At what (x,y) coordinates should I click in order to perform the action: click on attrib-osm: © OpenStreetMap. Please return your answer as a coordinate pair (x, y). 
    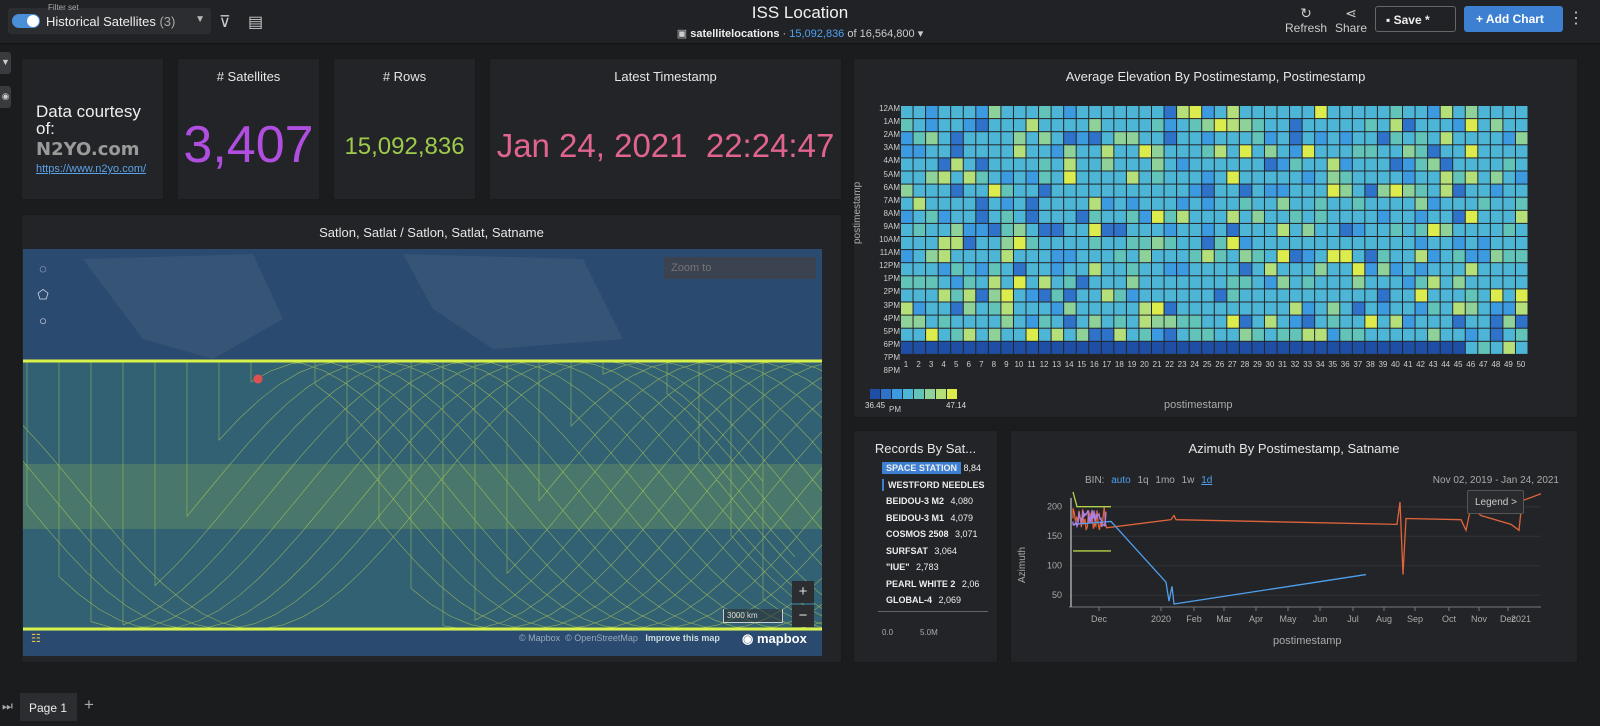
    Looking at the image, I should click on (601, 638).